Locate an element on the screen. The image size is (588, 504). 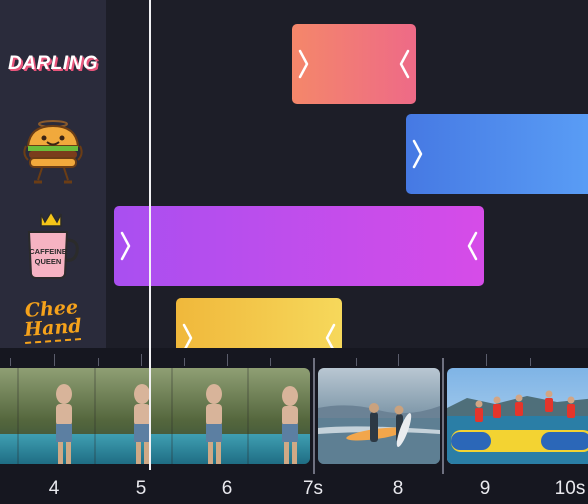
sticker-darling-text: DARLING is located at coordinates (53, 63).